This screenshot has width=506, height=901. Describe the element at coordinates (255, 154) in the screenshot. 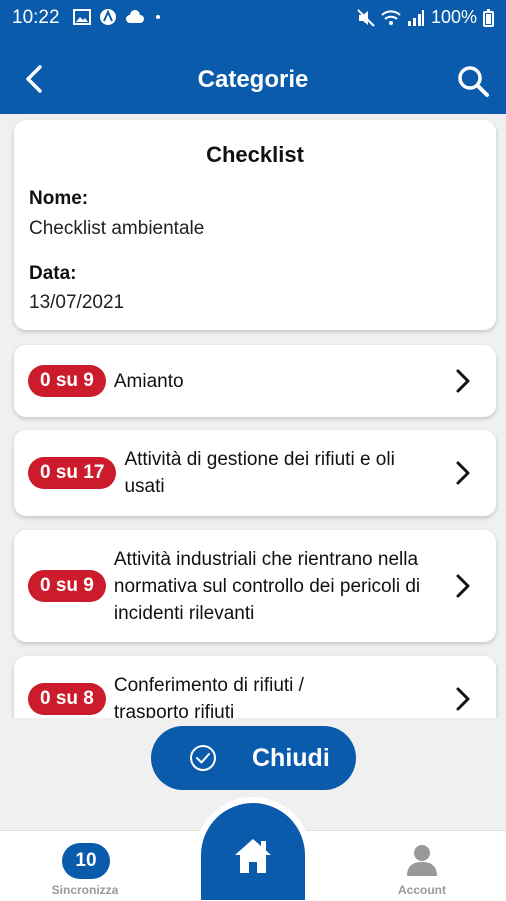

I see `checklist-heading: Checklist` at that location.